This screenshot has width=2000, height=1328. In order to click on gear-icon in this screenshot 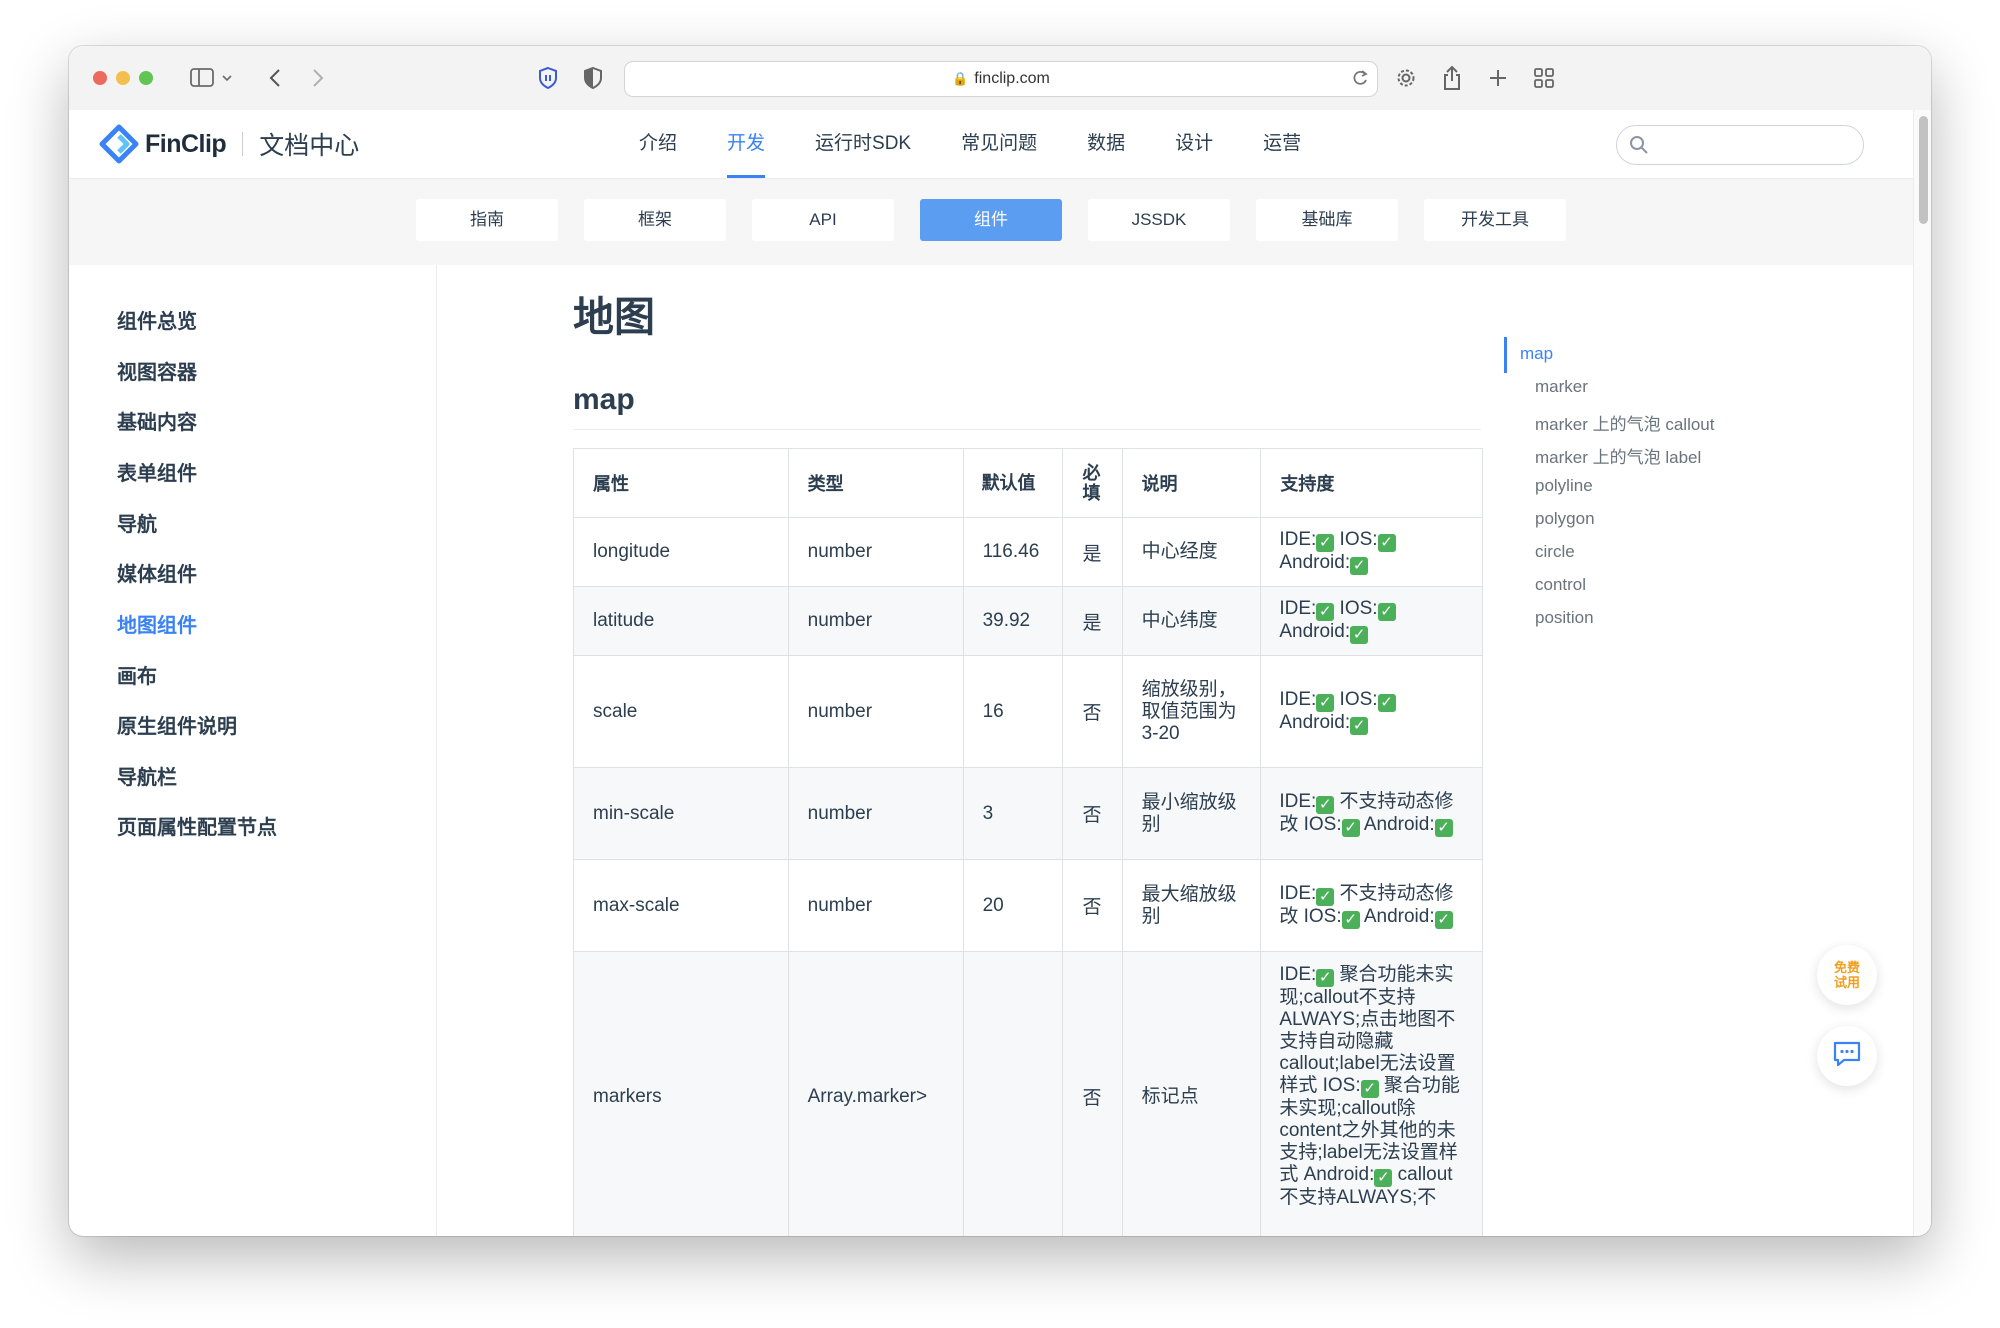, I will do `click(1406, 78)`.